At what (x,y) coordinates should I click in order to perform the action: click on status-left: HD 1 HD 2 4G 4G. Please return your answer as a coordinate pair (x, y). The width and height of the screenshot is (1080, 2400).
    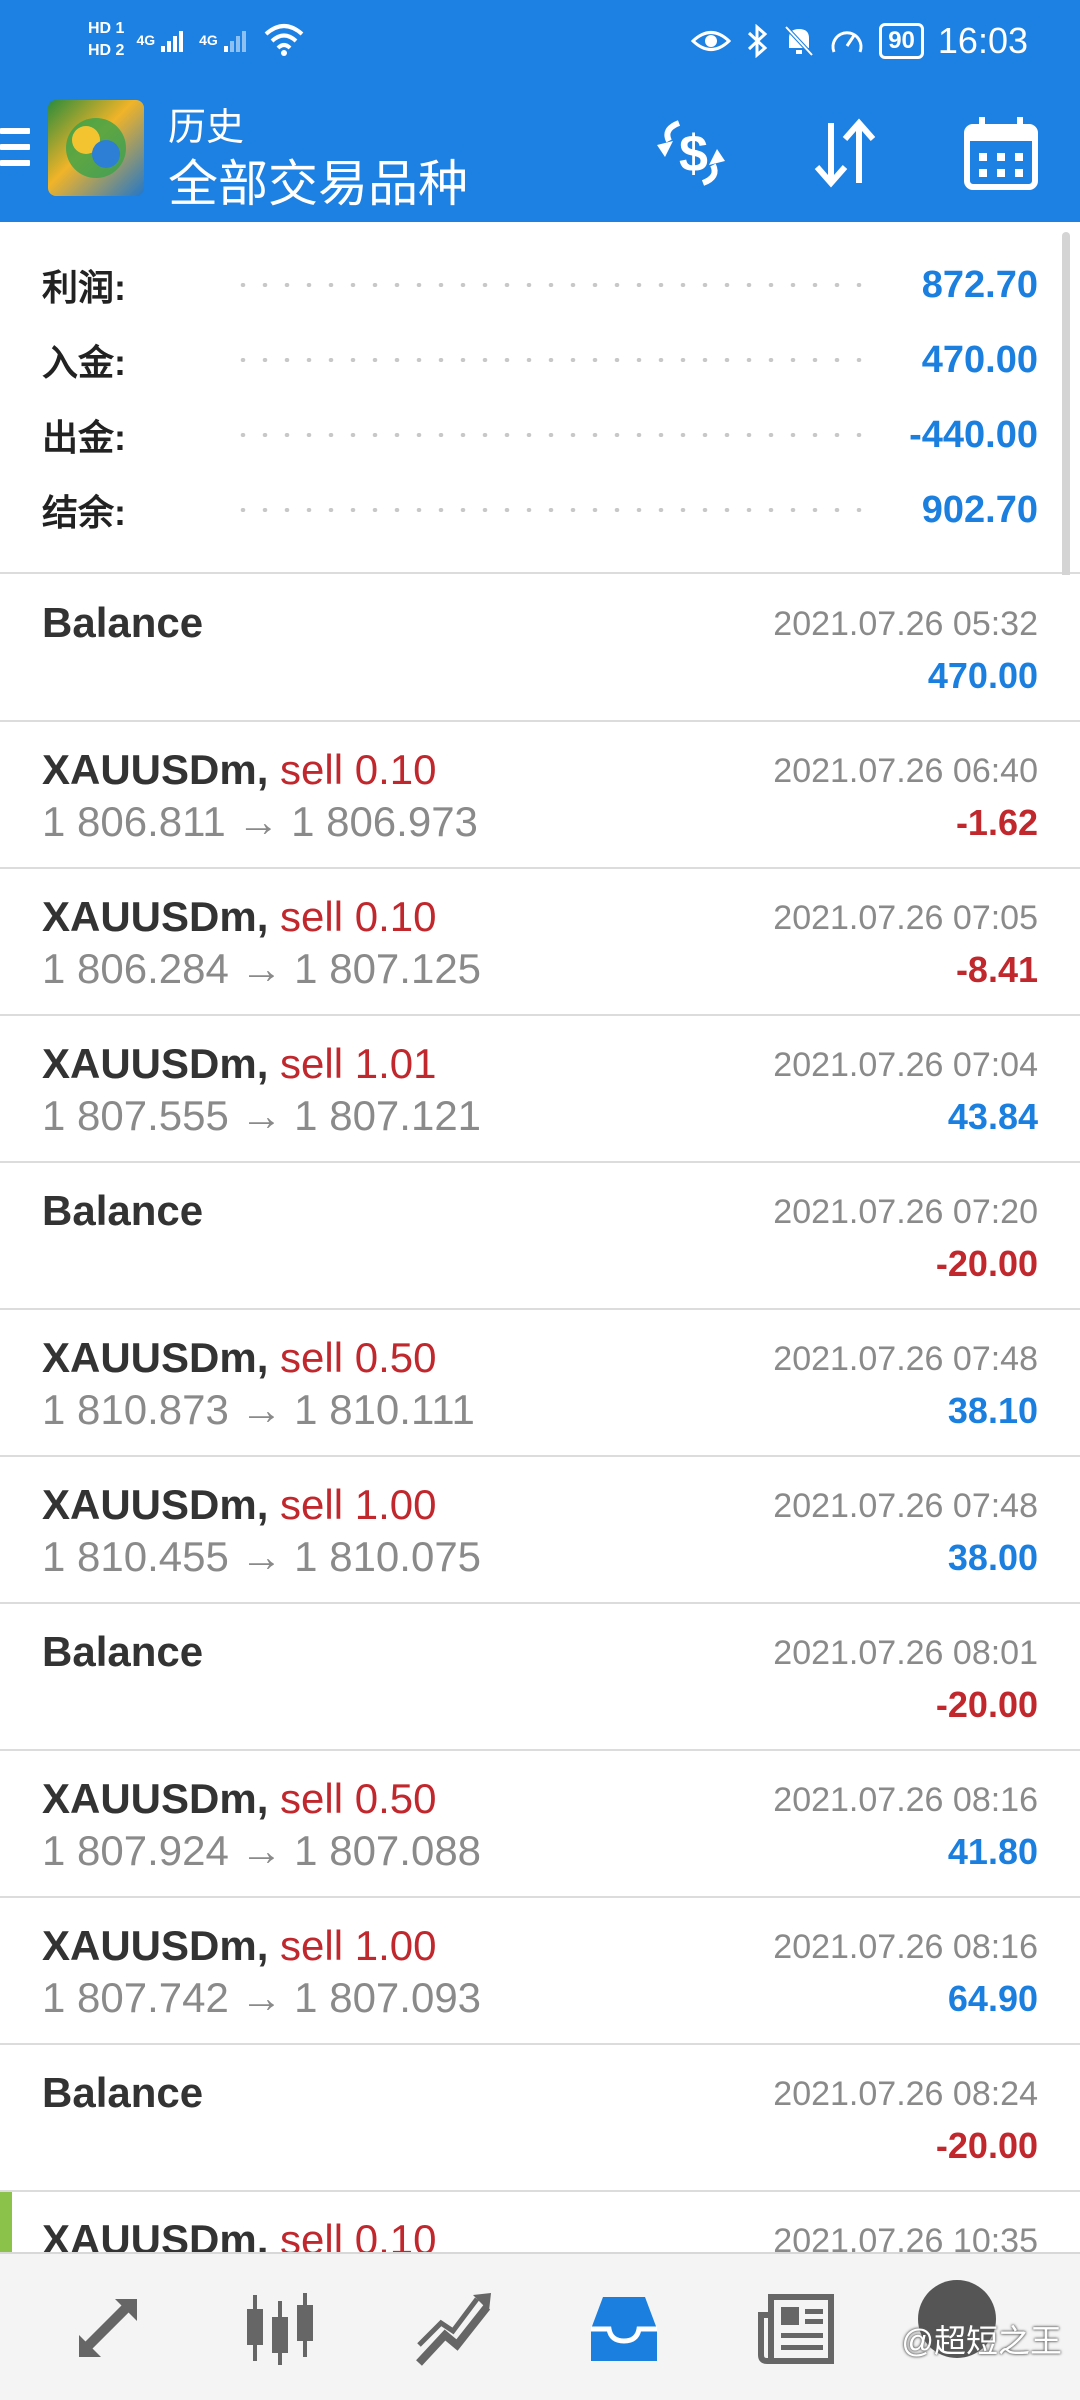
    Looking at the image, I should click on (197, 40).